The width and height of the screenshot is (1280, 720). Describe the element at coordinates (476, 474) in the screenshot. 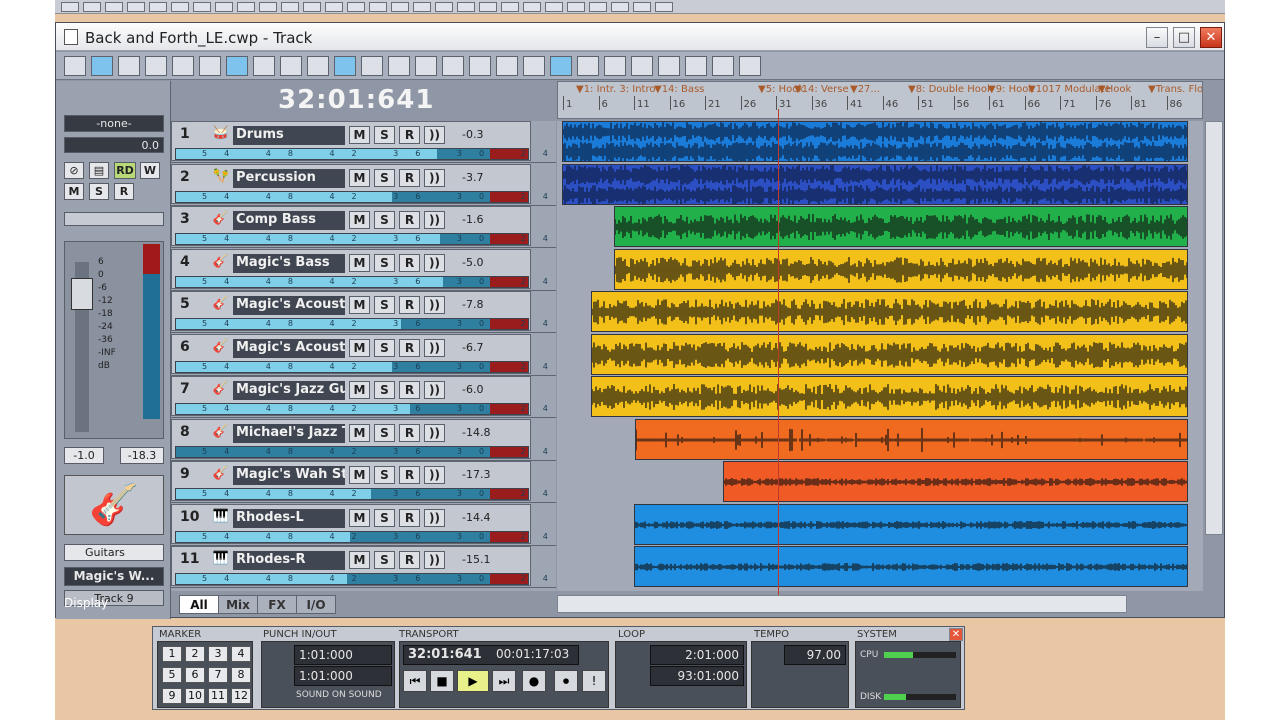

I see `track-volume: -17.3` at that location.